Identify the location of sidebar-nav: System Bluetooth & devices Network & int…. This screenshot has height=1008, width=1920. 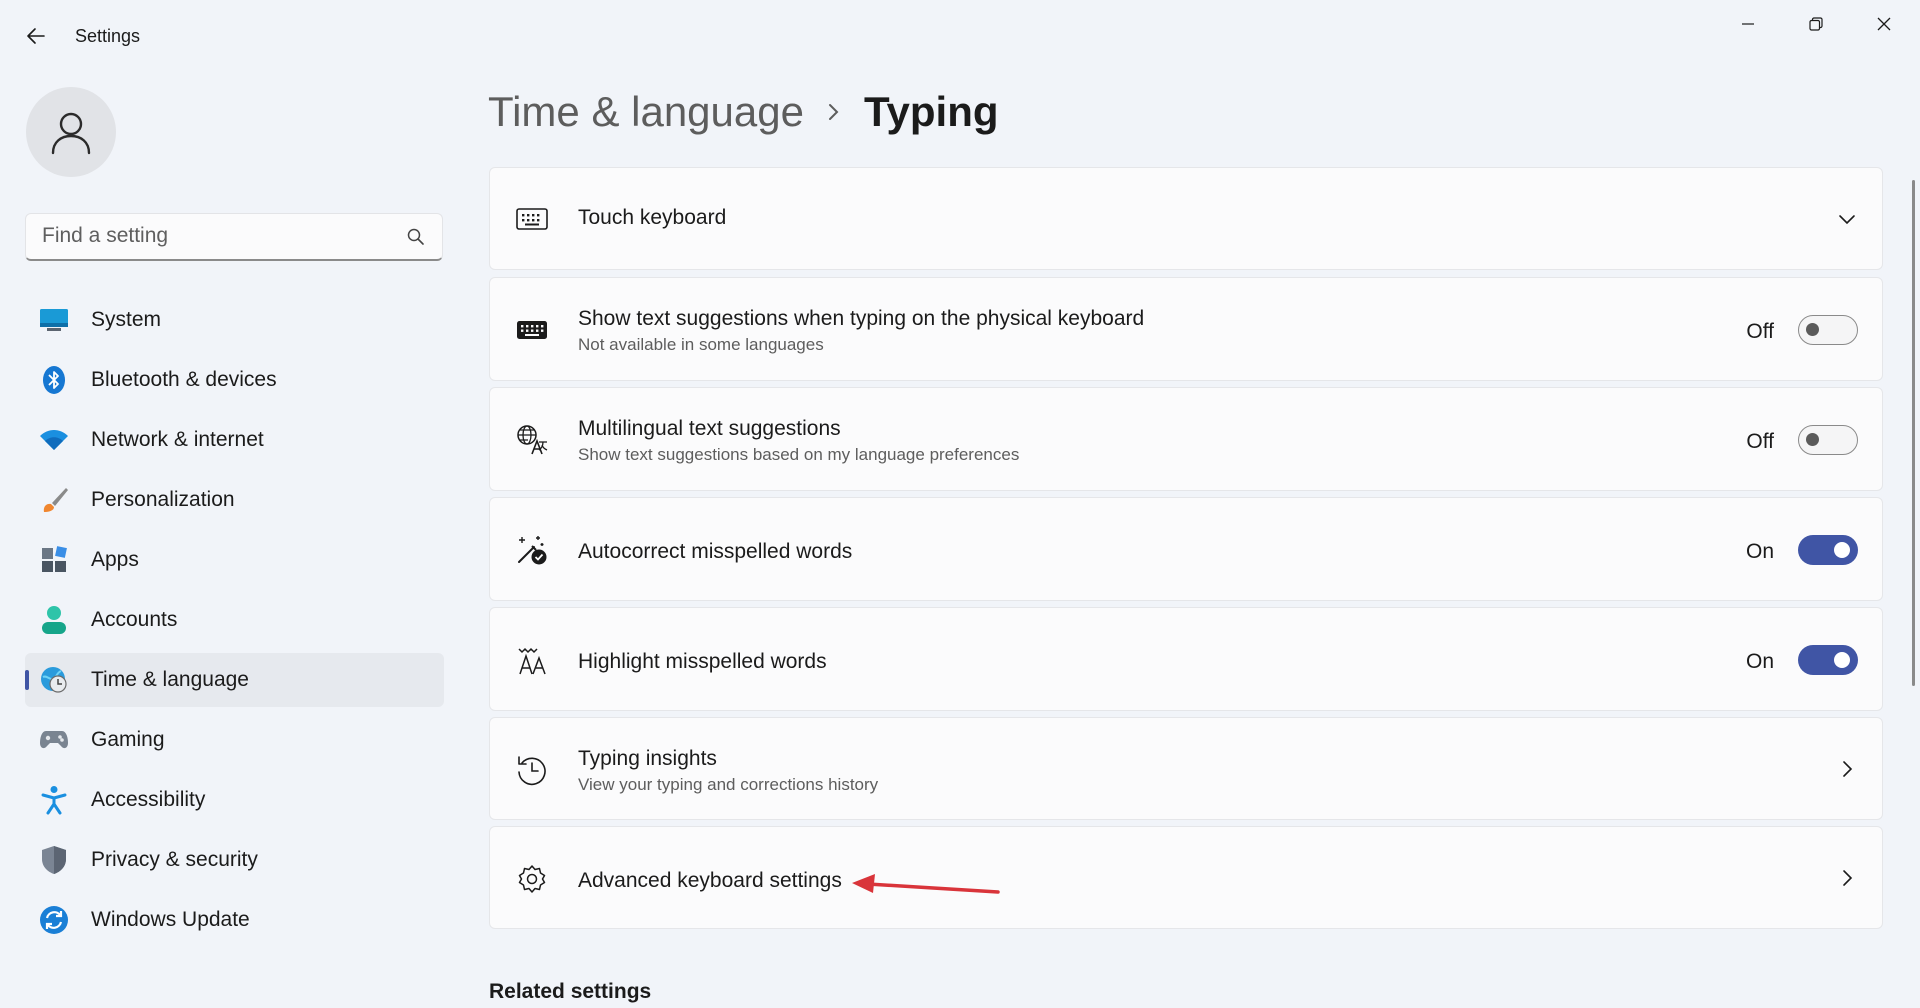
(234, 623).